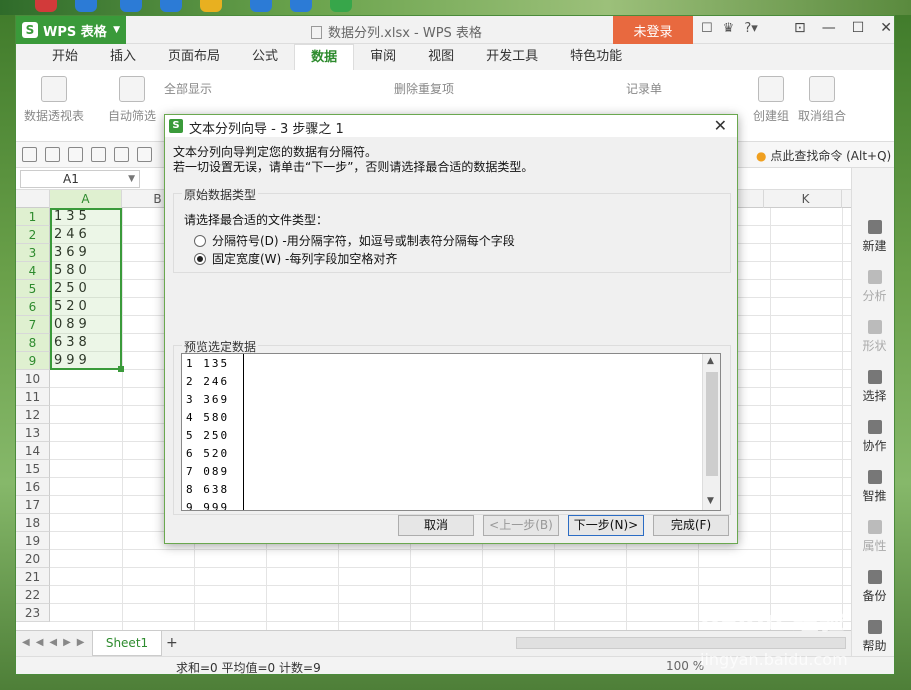  Describe the element at coordinates (172, 643) in the screenshot. I see `add-sheet-button: +` at that location.